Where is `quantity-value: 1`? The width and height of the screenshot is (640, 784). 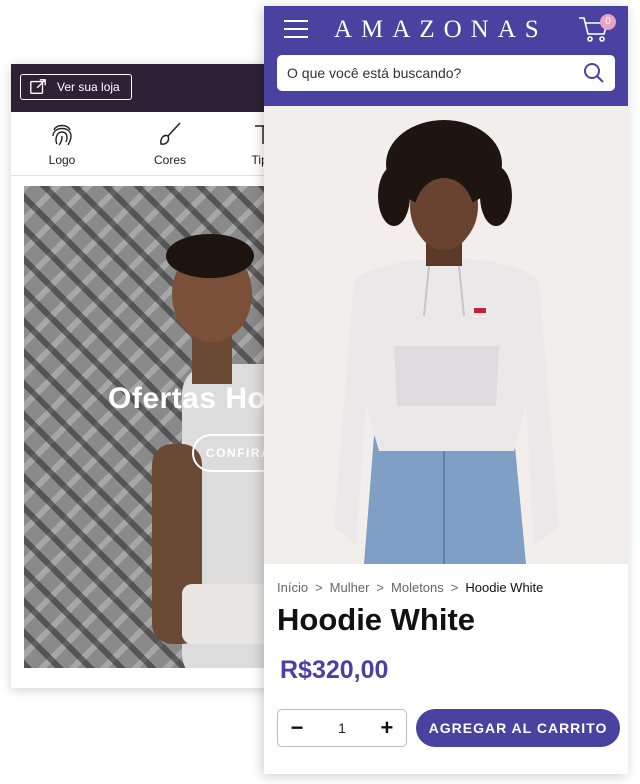 quantity-value: 1 is located at coordinates (342, 728).